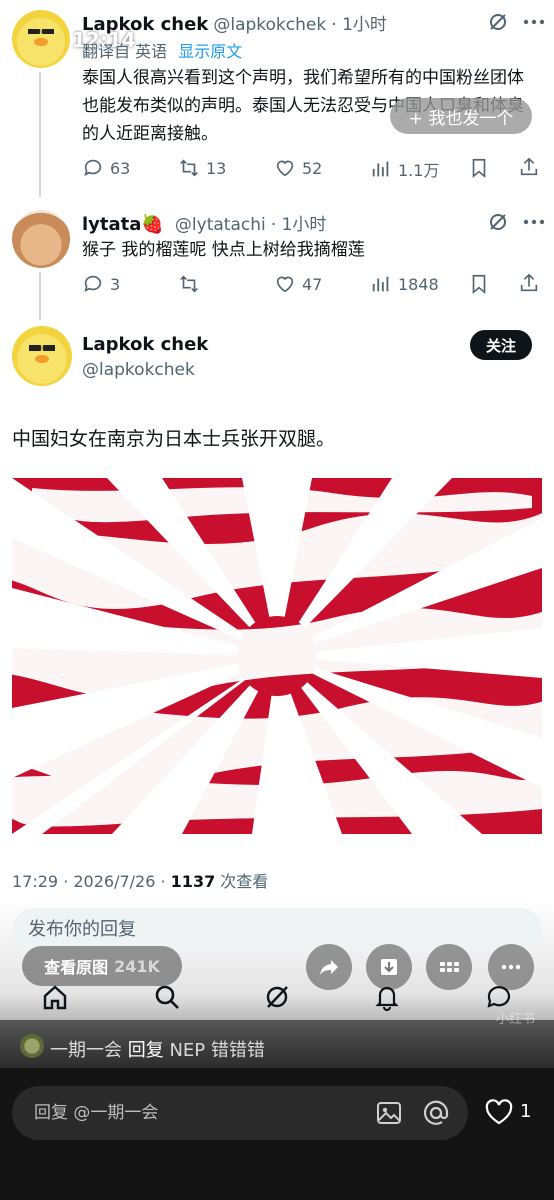 The height and width of the screenshot is (1200, 554). I want to click on comment-like-count: 1, so click(526, 1111).